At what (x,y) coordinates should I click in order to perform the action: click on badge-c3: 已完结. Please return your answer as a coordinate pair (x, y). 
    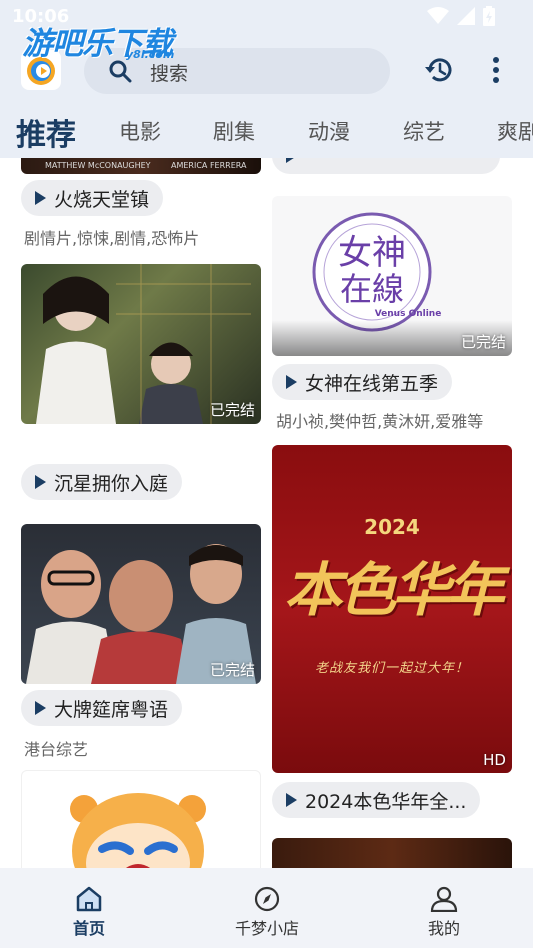
    Looking at the image, I should click on (232, 410).